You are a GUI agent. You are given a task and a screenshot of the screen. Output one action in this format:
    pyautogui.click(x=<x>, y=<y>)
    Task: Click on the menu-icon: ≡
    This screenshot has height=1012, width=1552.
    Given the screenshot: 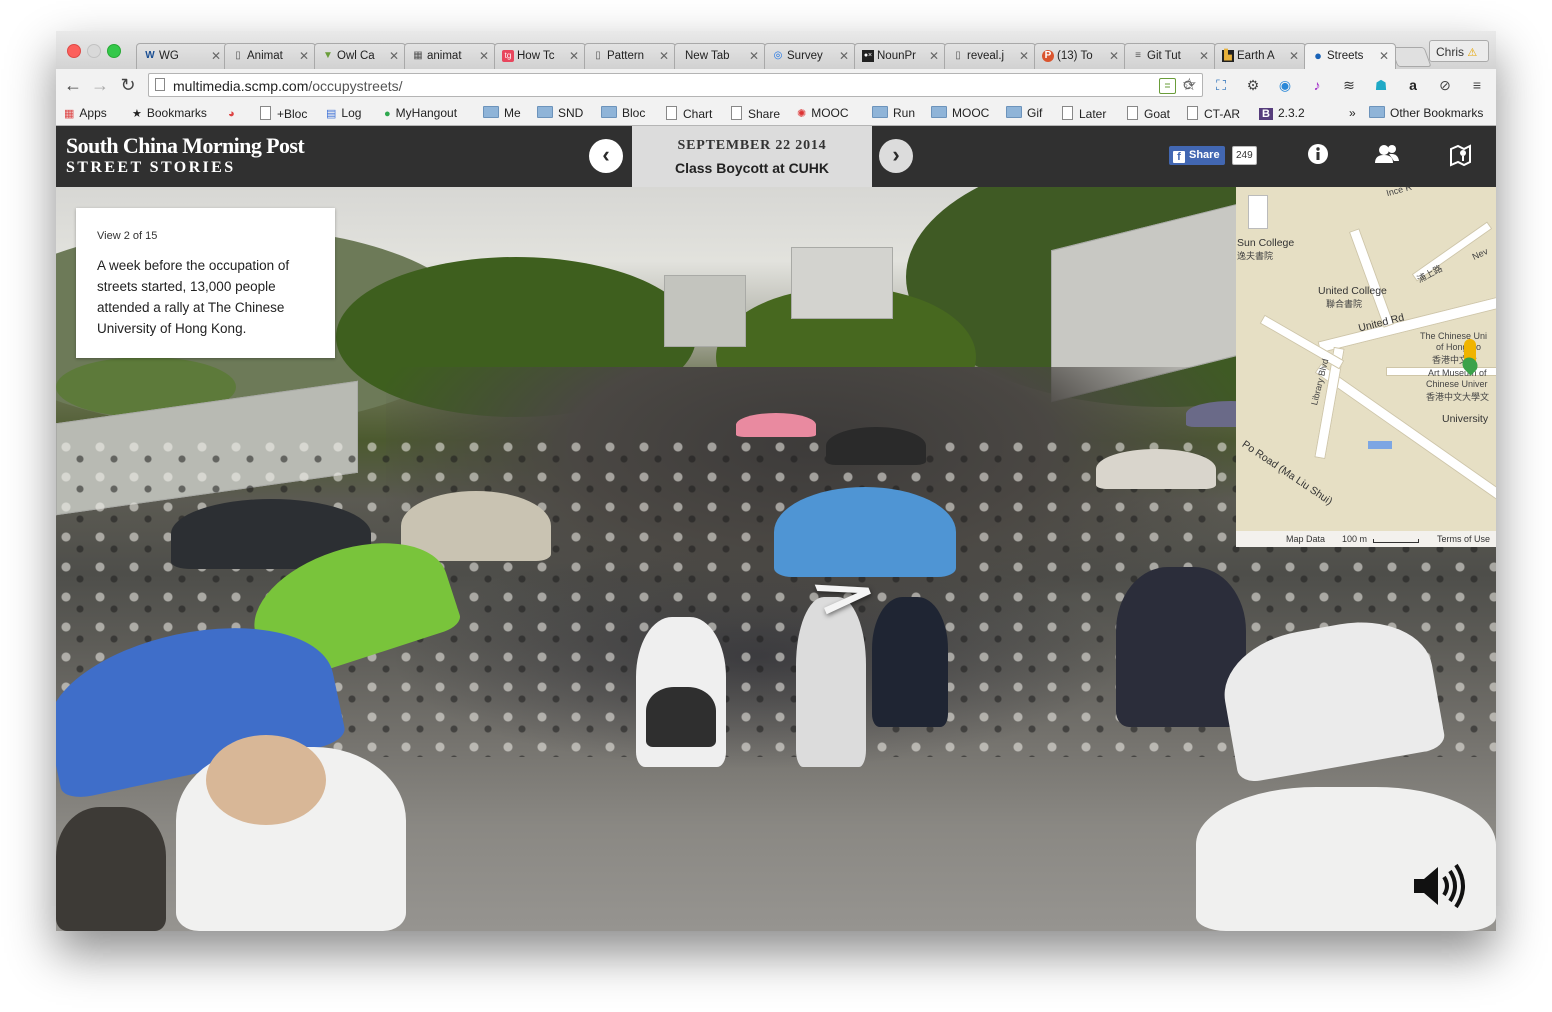 What is the action you would take?
    pyautogui.click(x=1477, y=85)
    